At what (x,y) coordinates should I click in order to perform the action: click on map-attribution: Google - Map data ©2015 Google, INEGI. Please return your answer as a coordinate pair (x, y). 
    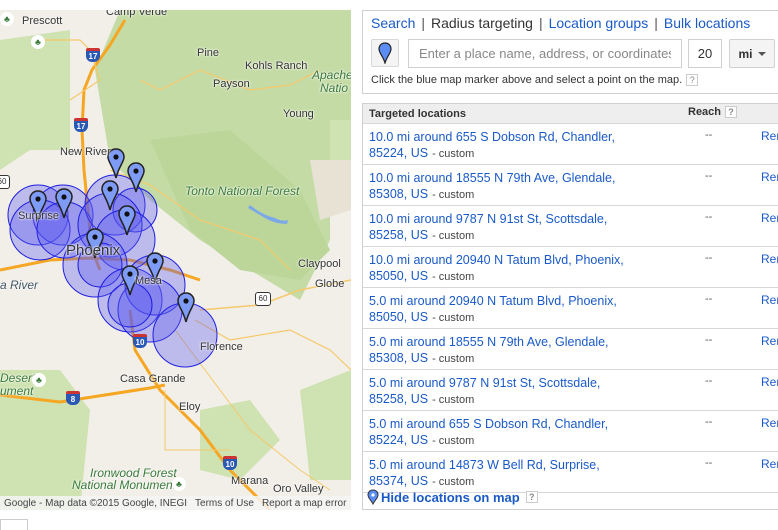
    Looking at the image, I should click on (96, 503).